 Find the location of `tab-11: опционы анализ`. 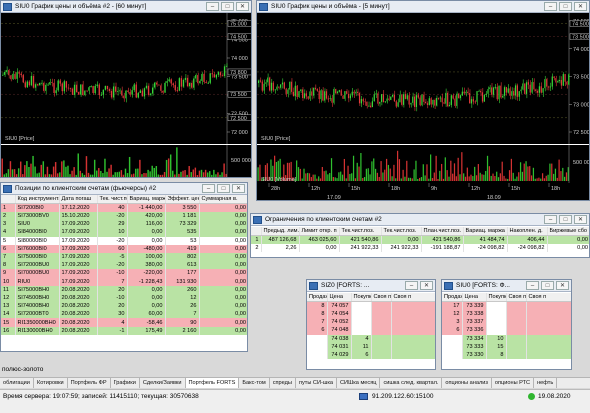

tab-11: опционы анализ is located at coordinates (467, 383).